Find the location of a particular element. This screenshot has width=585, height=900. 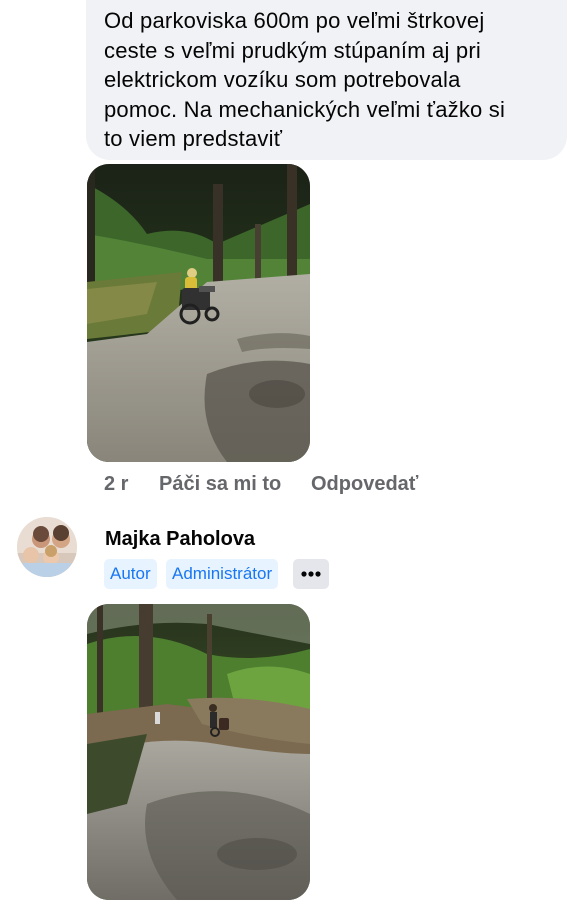

more-horizontal-icon is located at coordinates (311, 574).